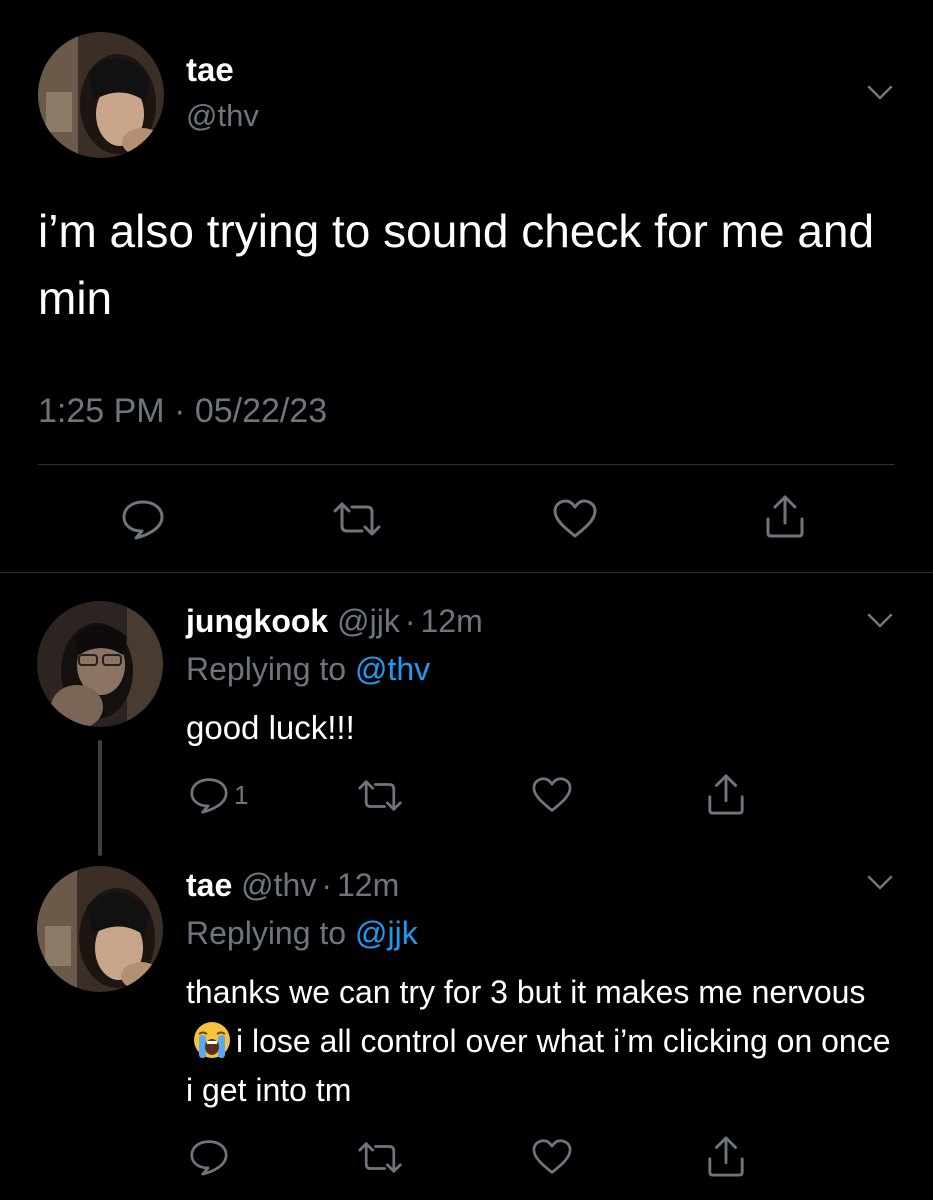 This screenshot has height=1200, width=933. I want to click on reply-button: 1, so click(218, 795).